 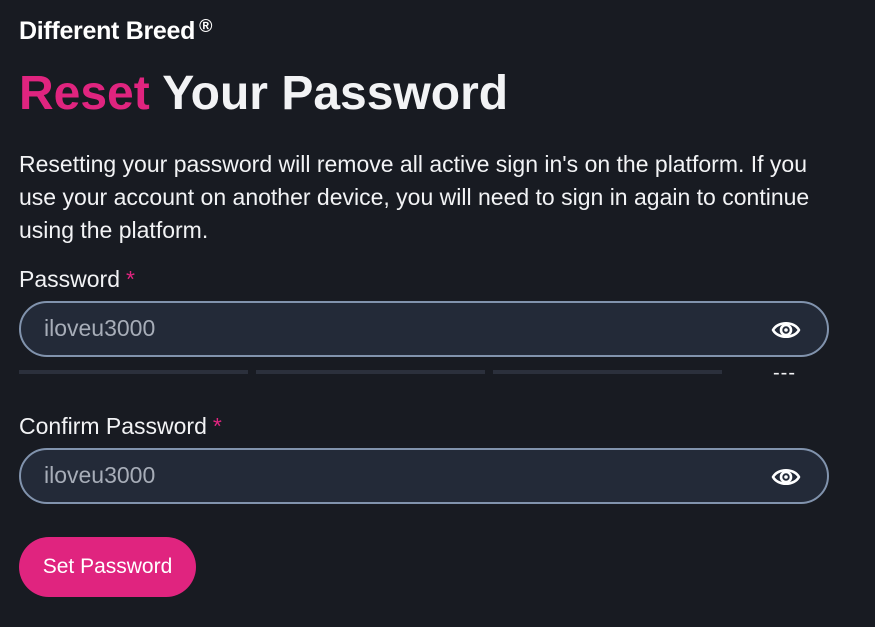 What do you see at coordinates (424, 476) in the screenshot?
I see `confirm-password-field: iloveu3000` at bounding box center [424, 476].